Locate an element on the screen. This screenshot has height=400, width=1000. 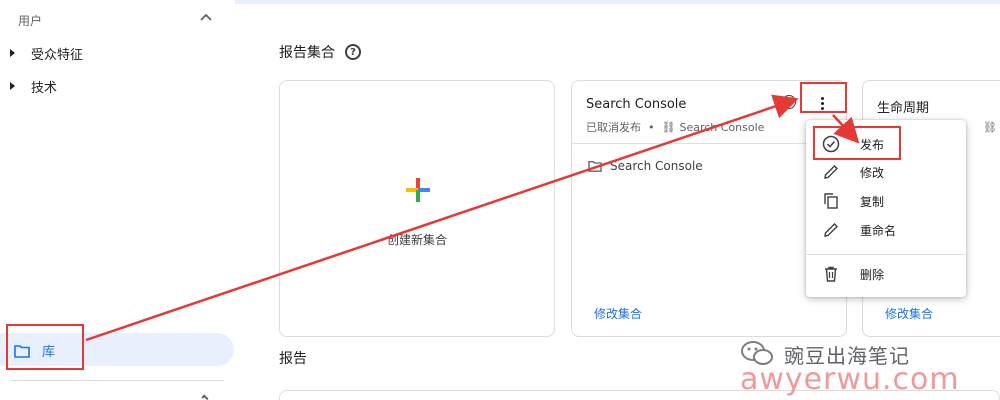
create-collection-label: 创建新集合 is located at coordinates (416, 240).